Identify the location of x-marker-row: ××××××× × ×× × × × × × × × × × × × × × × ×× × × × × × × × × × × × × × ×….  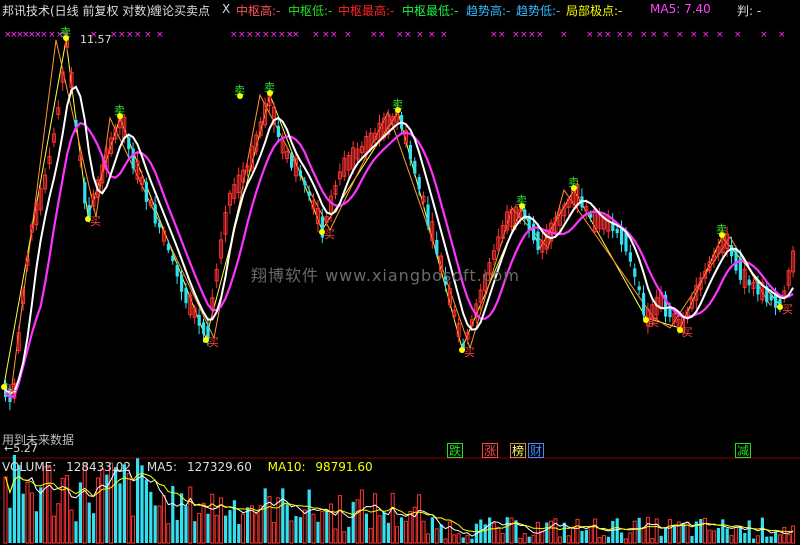
(395, 35).